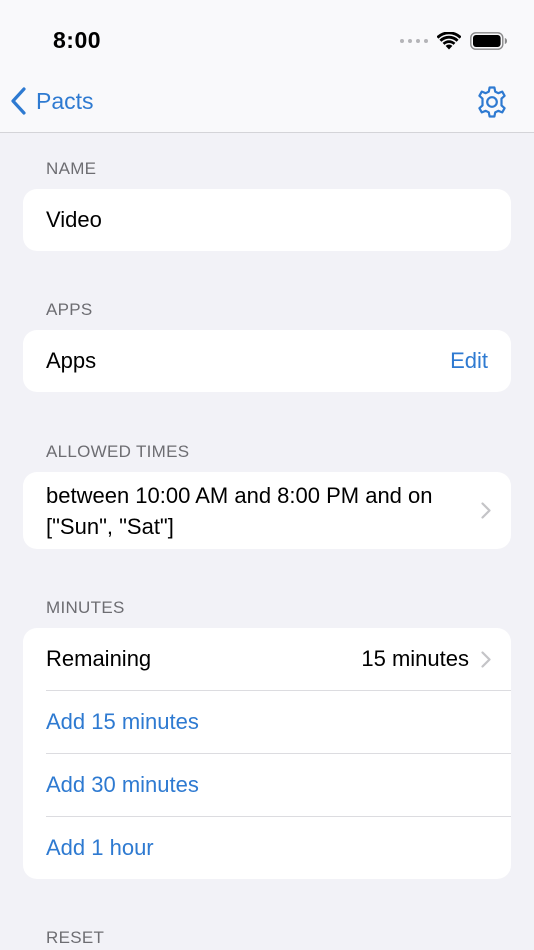  What do you see at coordinates (118, 451) in the screenshot?
I see `section-header-allowed-times: ALLOWED TIMES` at bounding box center [118, 451].